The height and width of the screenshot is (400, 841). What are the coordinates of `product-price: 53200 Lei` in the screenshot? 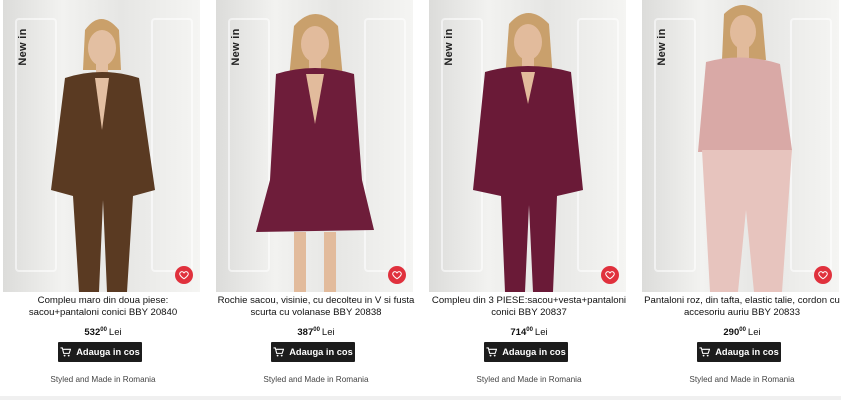 It's located at (103, 332).